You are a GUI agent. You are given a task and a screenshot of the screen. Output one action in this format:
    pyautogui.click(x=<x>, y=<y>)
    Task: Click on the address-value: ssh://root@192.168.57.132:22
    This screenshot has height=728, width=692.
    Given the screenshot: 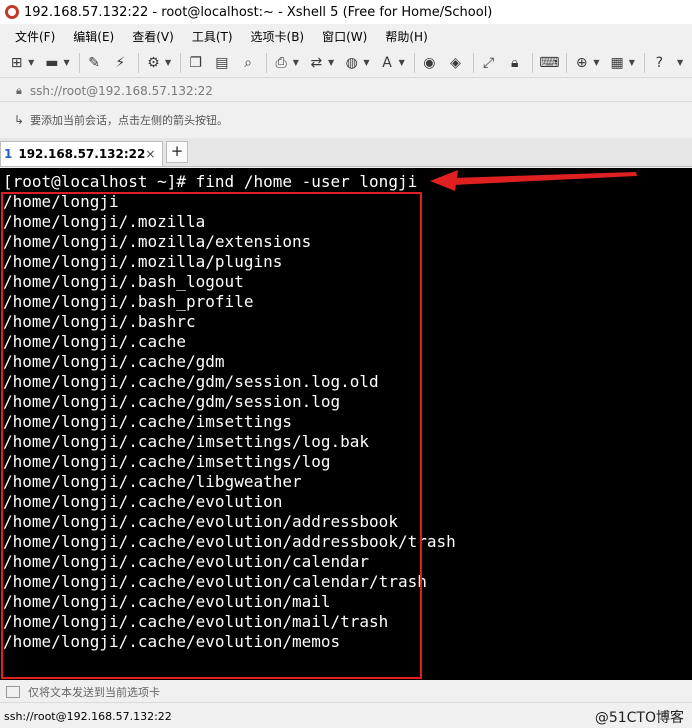 What is the action you would take?
    pyautogui.click(x=121, y=90)
    